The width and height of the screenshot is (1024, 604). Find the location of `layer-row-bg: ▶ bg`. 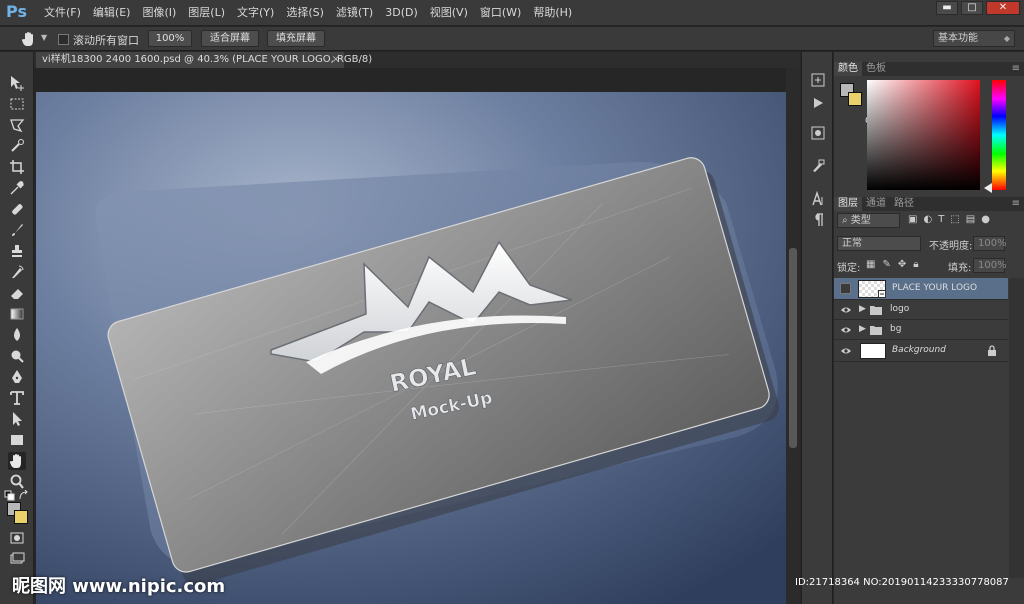

layer-row-bg: ▶ bg is located at coordinates (921, 330).